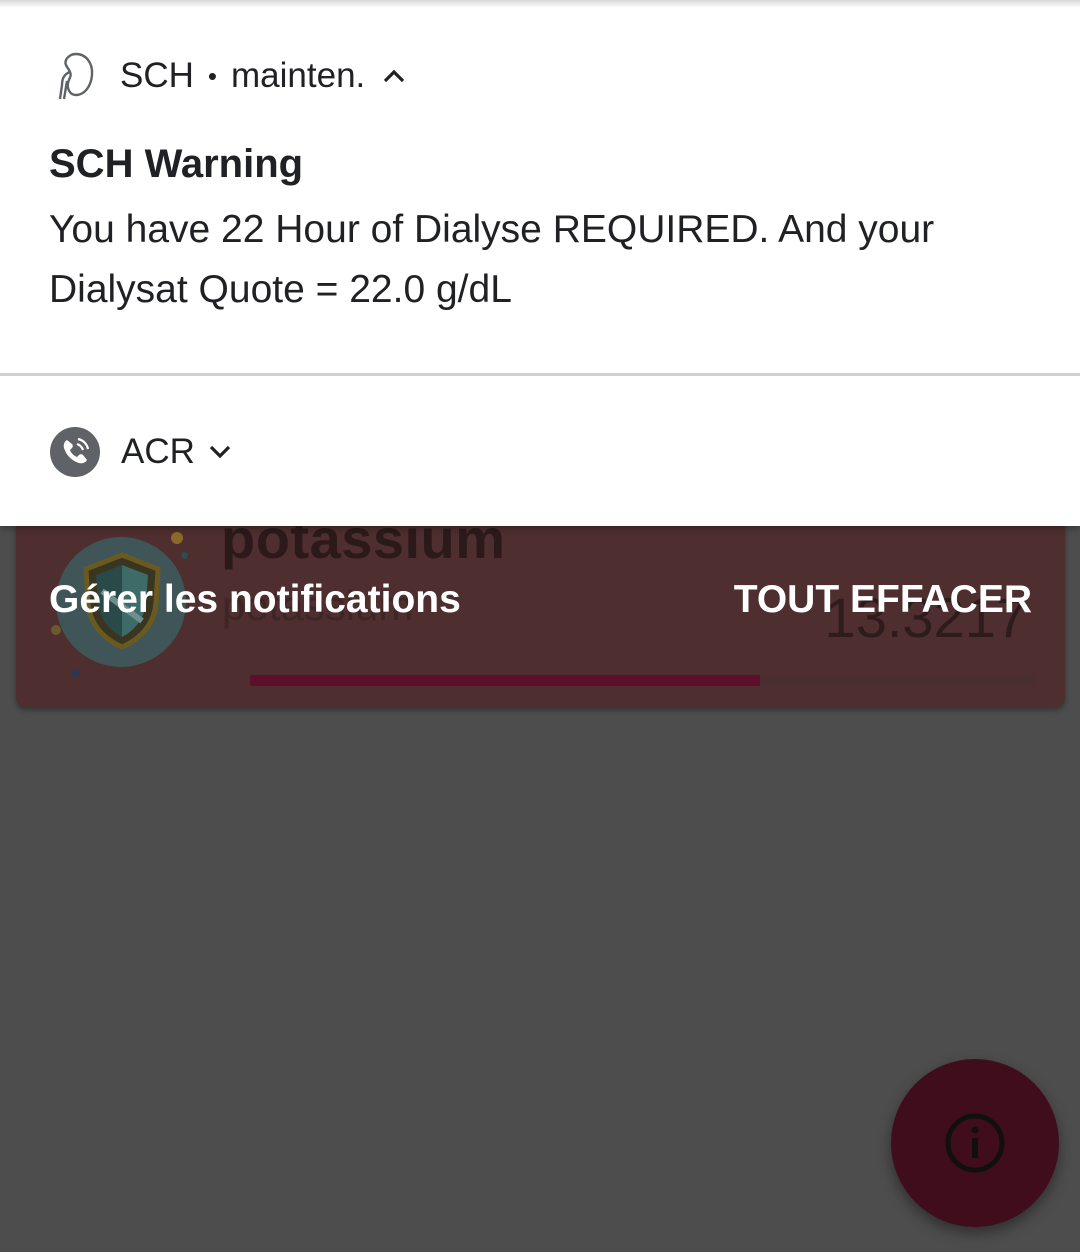  I want to click on progress-fill, so click(505, 680).